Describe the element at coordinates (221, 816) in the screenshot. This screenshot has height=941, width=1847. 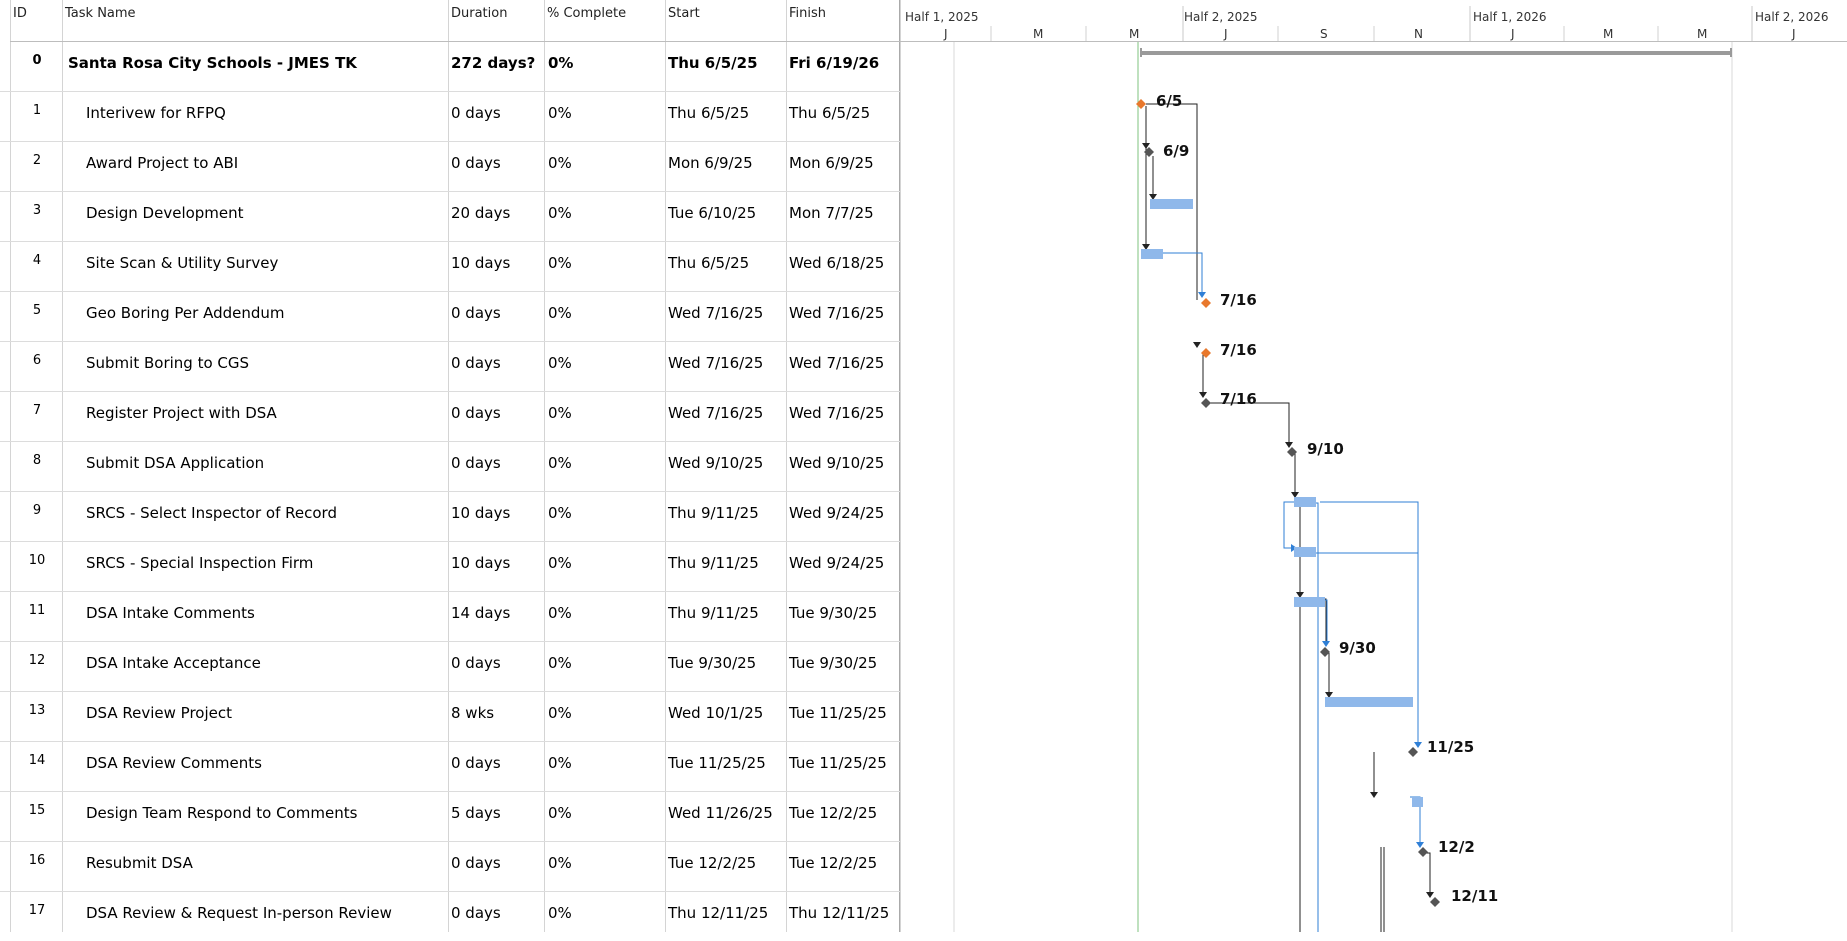
I see `task-name: Design Team Respond to Comments` at that location.